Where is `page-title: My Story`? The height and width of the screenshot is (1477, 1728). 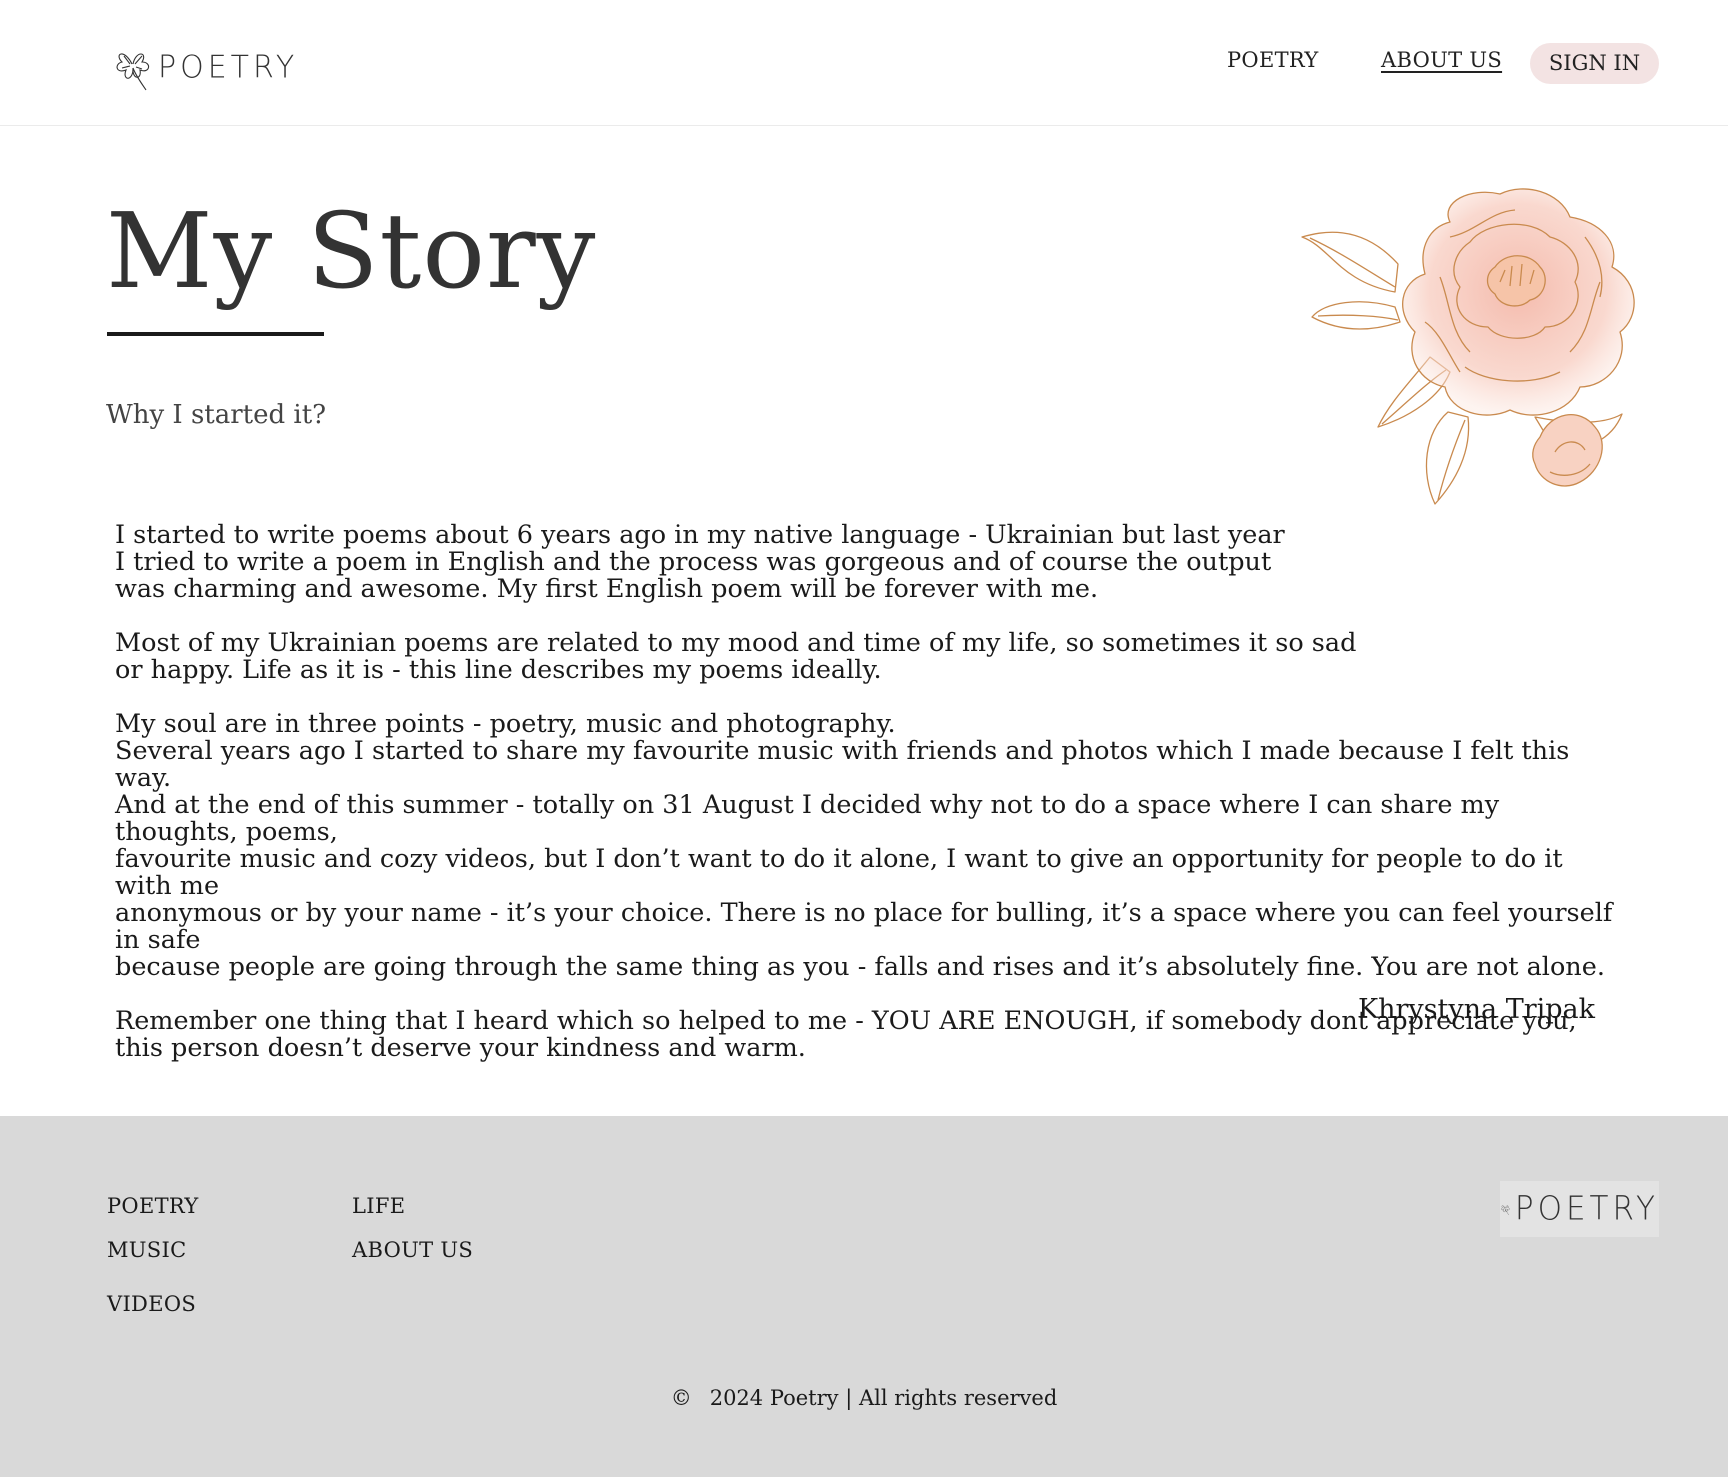 page-title: My Story is located at coordinates (351, 251).